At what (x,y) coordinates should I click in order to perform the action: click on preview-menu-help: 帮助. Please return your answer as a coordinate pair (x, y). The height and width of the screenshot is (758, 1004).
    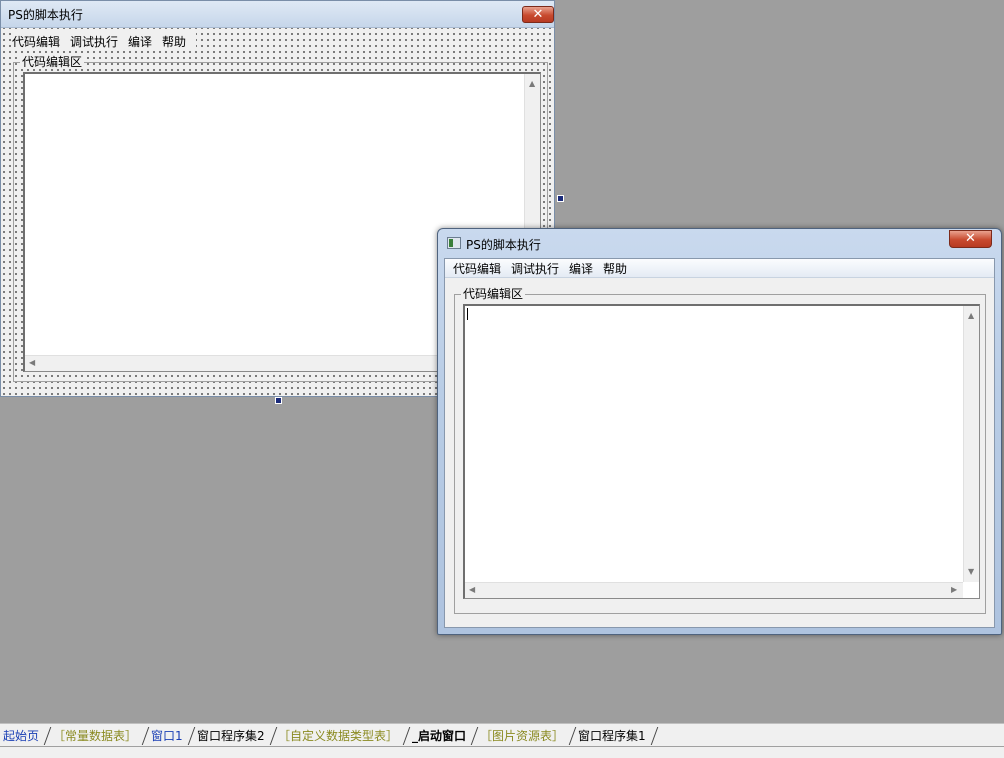
    Looking at the image, I should click on (615, 268).